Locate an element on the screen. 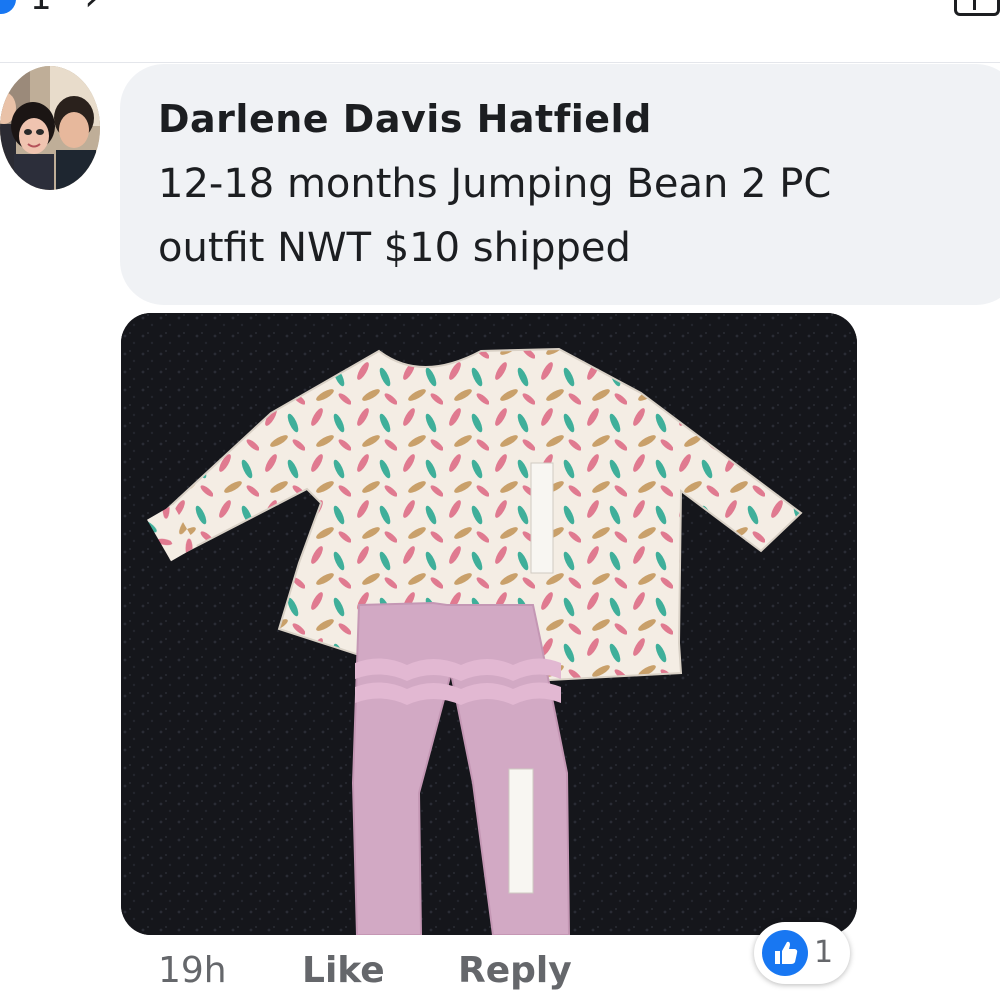 This screenshot has height=1000, width=1000. avatar is located at coordinates (50, 128).